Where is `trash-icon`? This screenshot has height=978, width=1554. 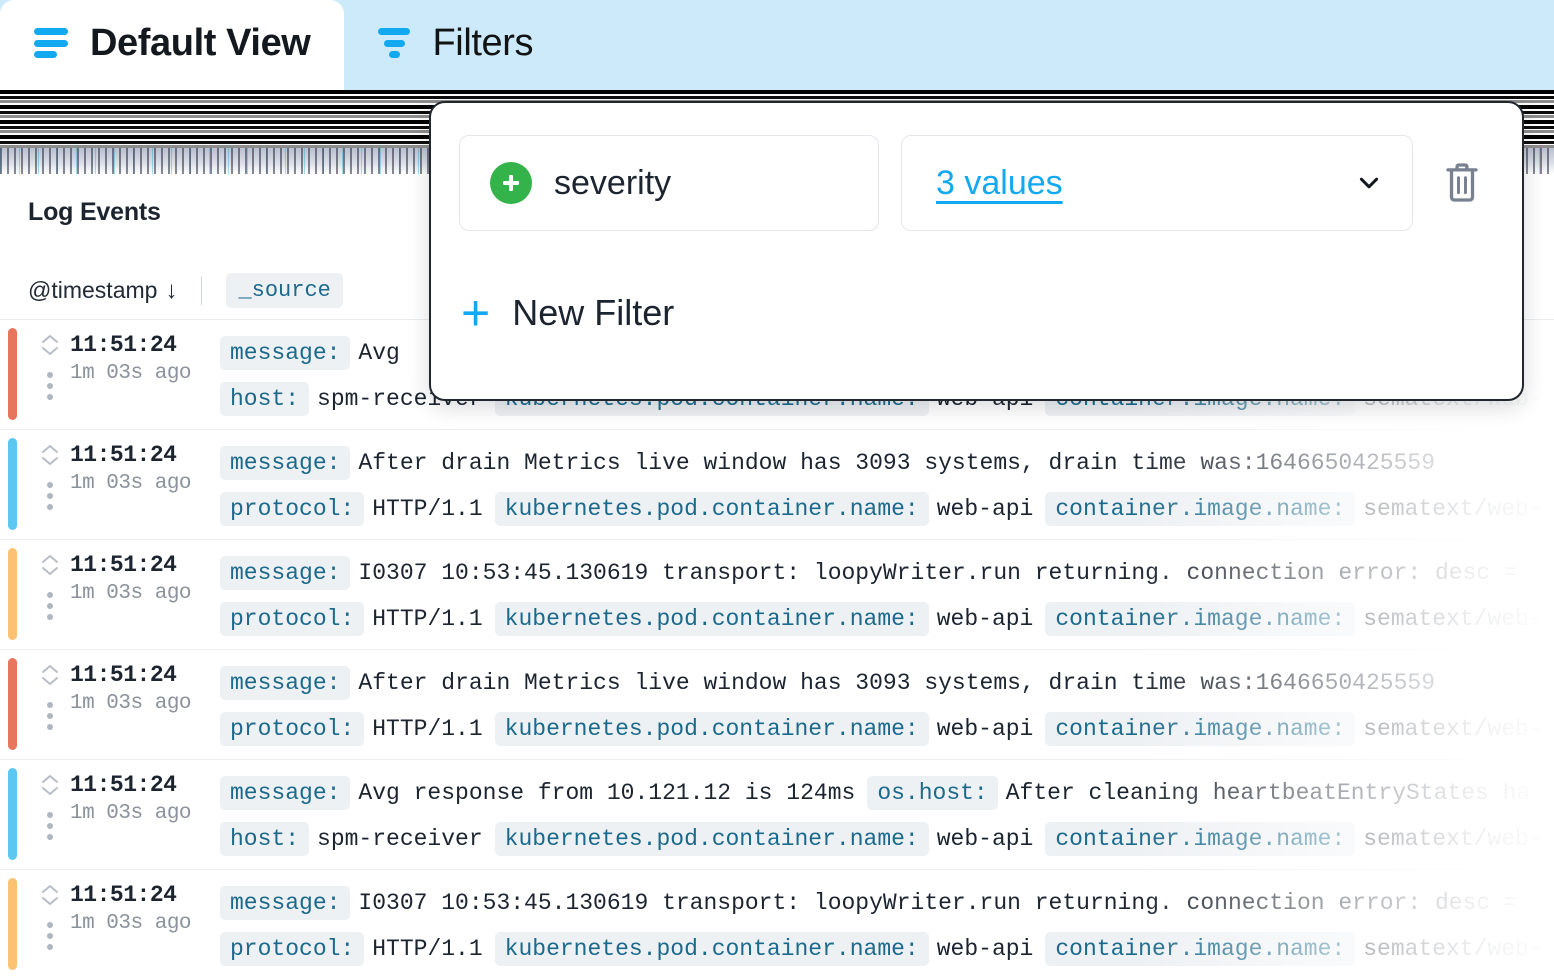
trash-icon is located at coordinates (1462, 182).